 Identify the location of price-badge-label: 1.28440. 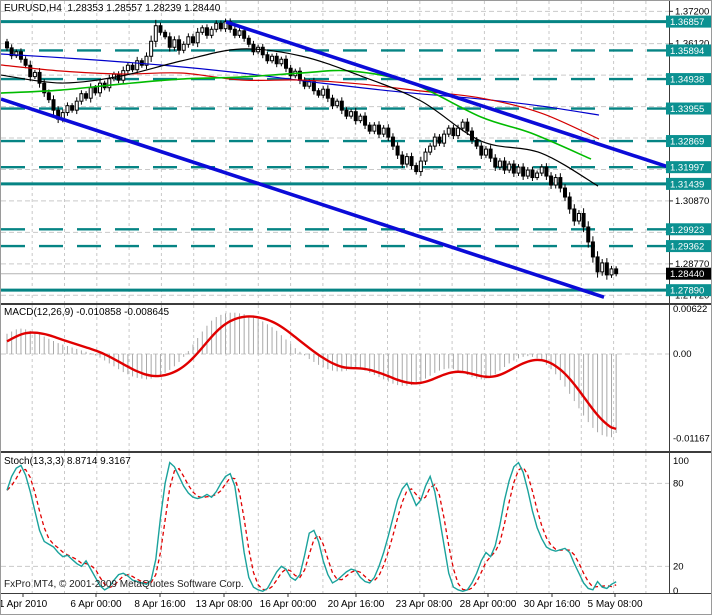
(687, 274).